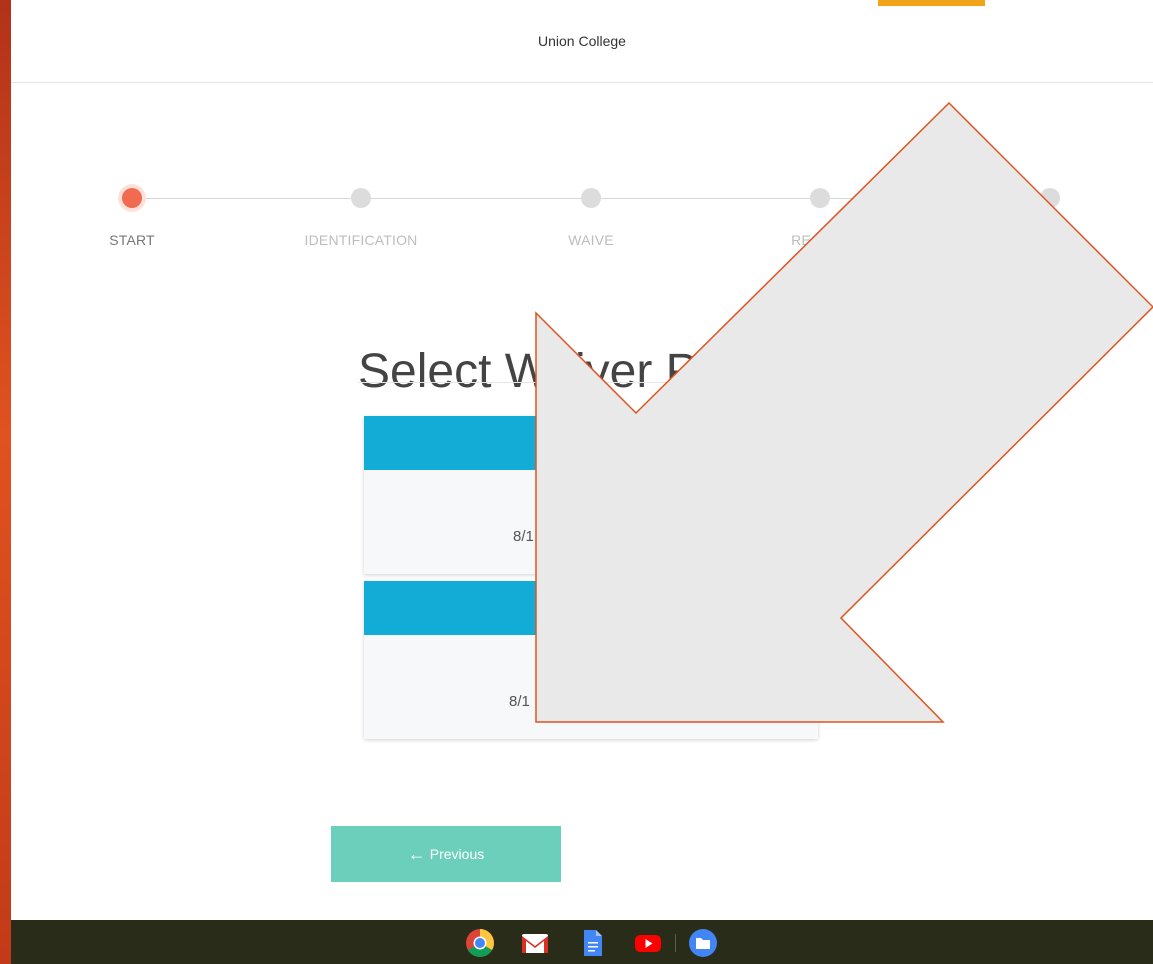 The image size is (1153, 964). Describe the element at coordinates (820, 198) in the screenshot. I see `step-review-dot` at that location.